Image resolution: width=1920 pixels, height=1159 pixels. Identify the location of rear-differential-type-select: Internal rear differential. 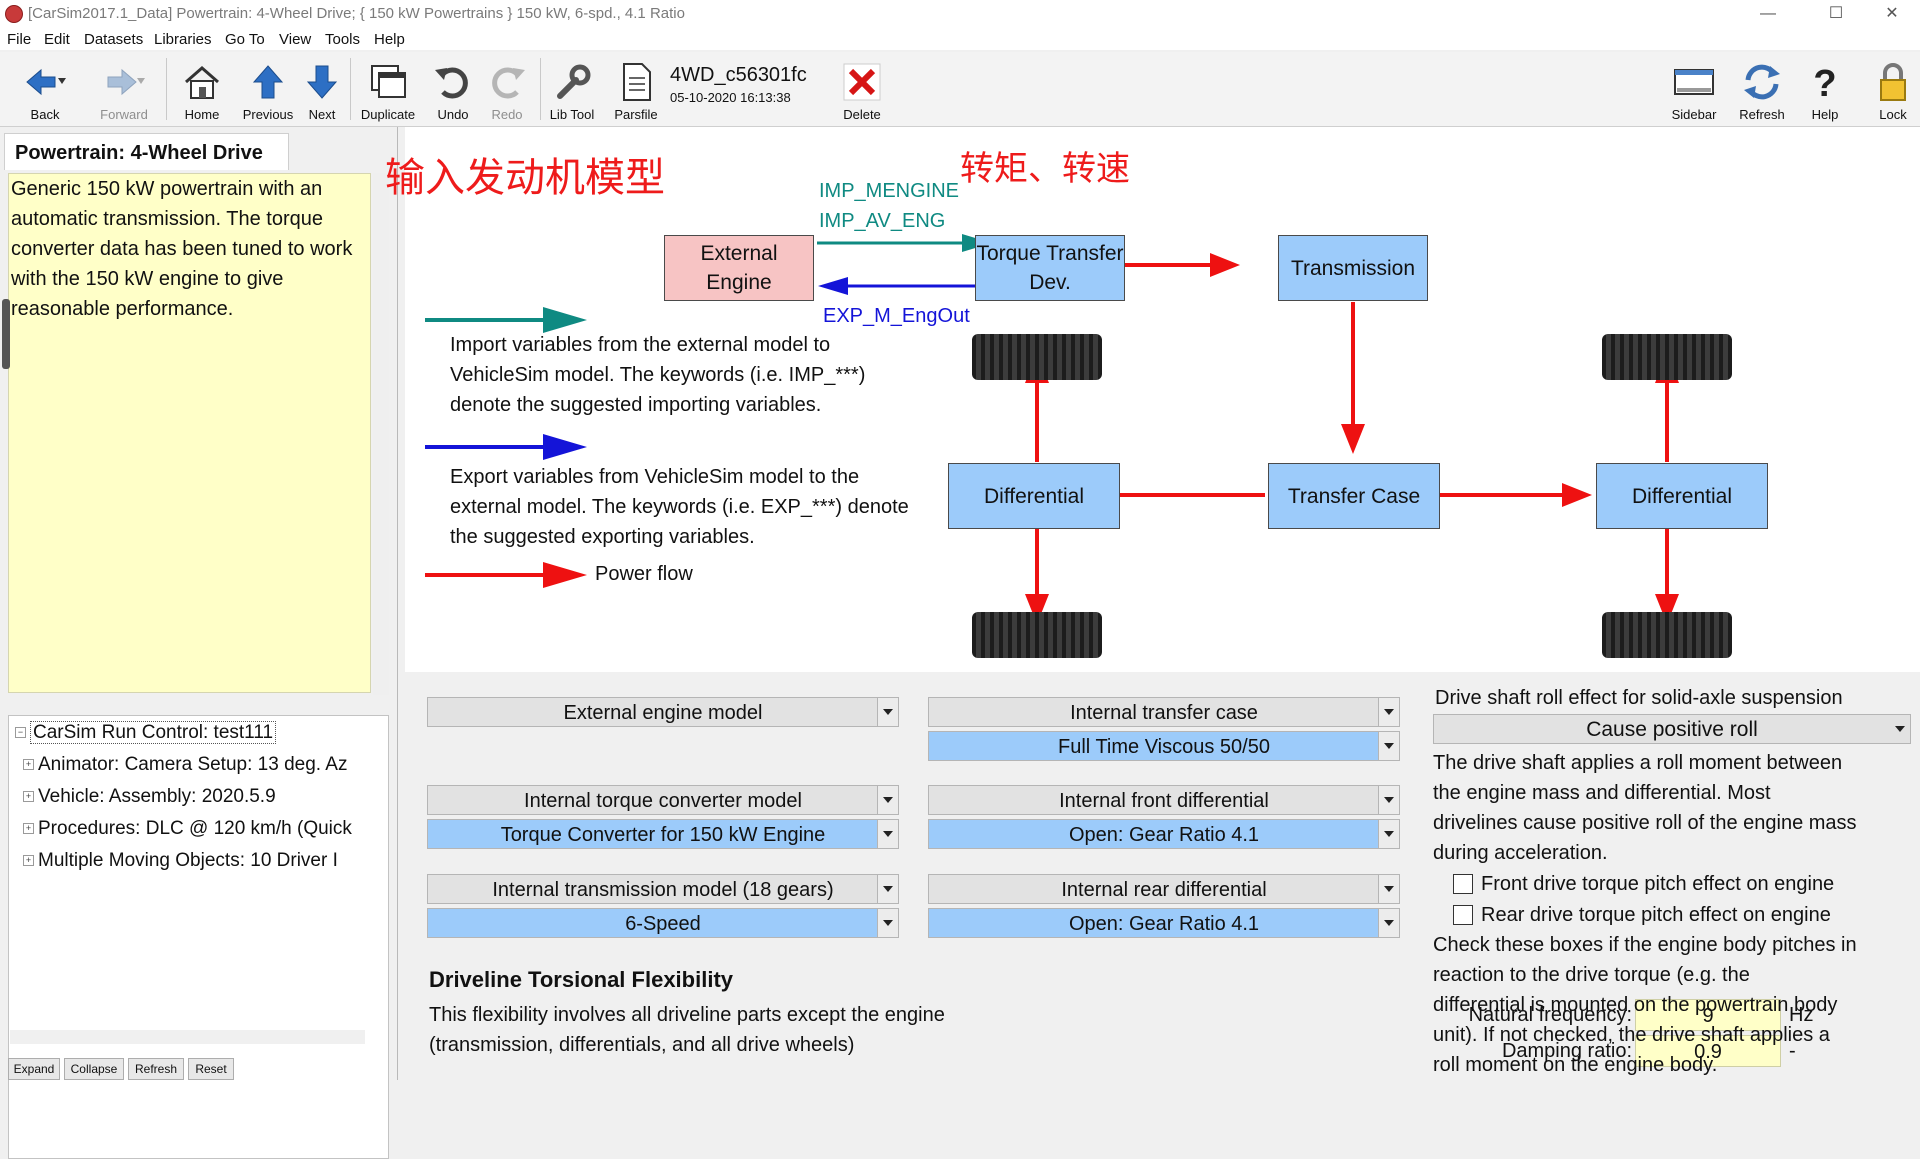
(1164, 889).